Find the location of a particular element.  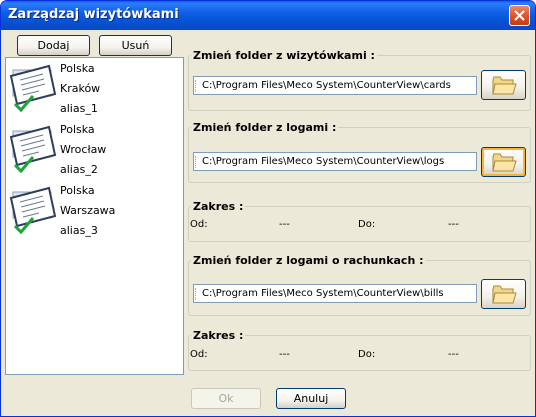

list-item: Polska Warszawa alias_3 is located at coordinates (94, 210).